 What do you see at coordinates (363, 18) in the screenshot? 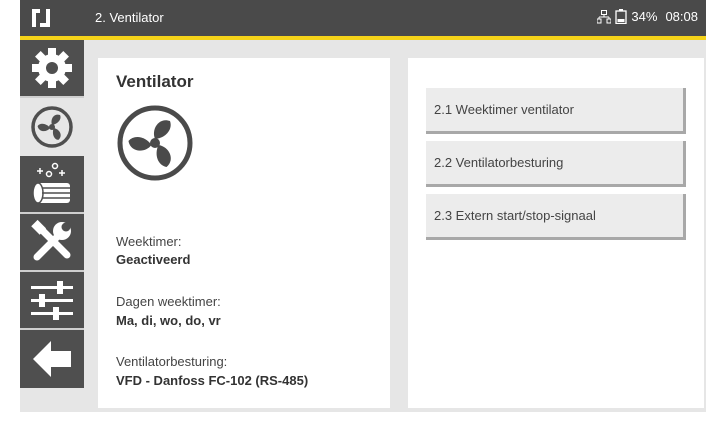
I see `top-bar: 2. Ventilator 34% 08:08` at bounding box center [363, 18].